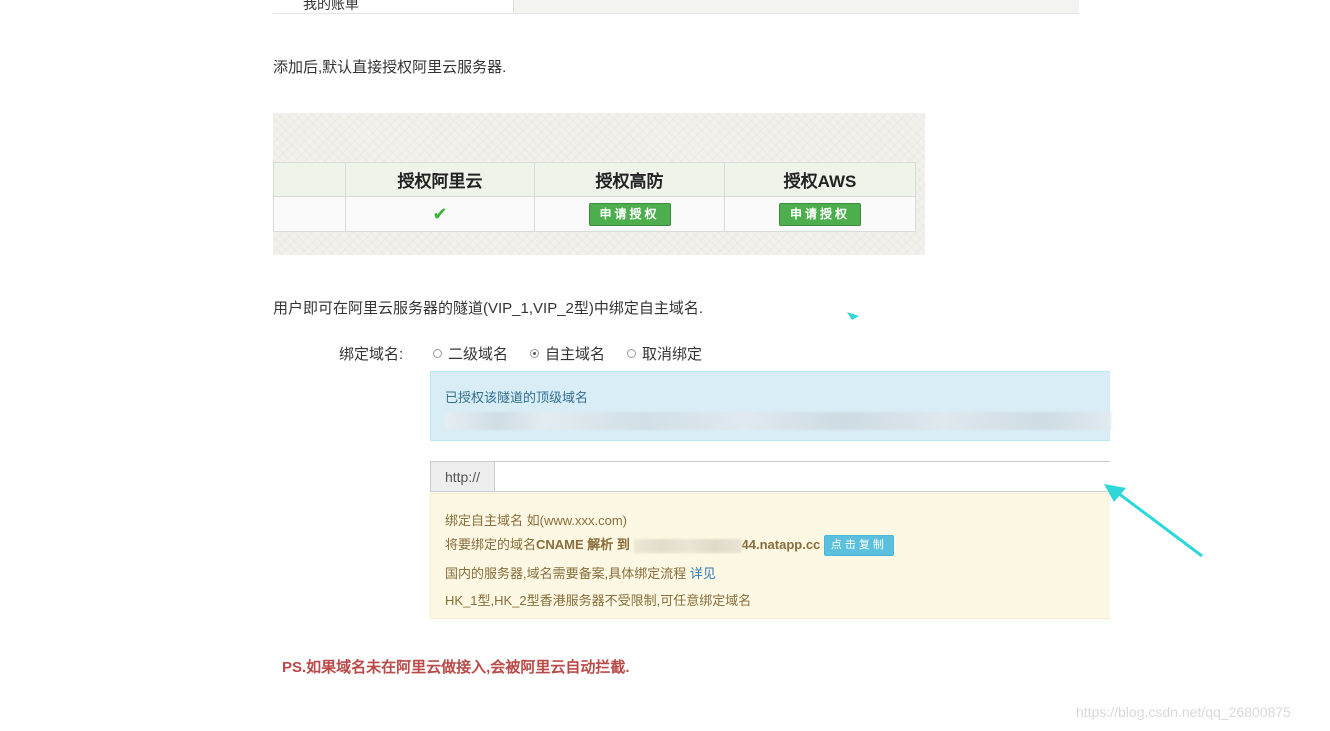 This screenshot has width=1330, height=731. I want to click on blurred-cname-target, so click(687, 545).